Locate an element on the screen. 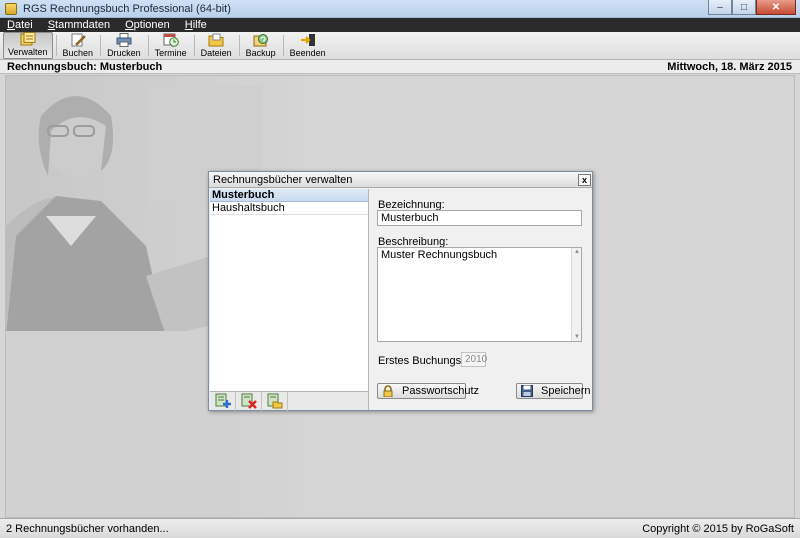 The image size is (800, 538). toolbar-verwalten-label: Verwalten is located at coordinates (28, 52).